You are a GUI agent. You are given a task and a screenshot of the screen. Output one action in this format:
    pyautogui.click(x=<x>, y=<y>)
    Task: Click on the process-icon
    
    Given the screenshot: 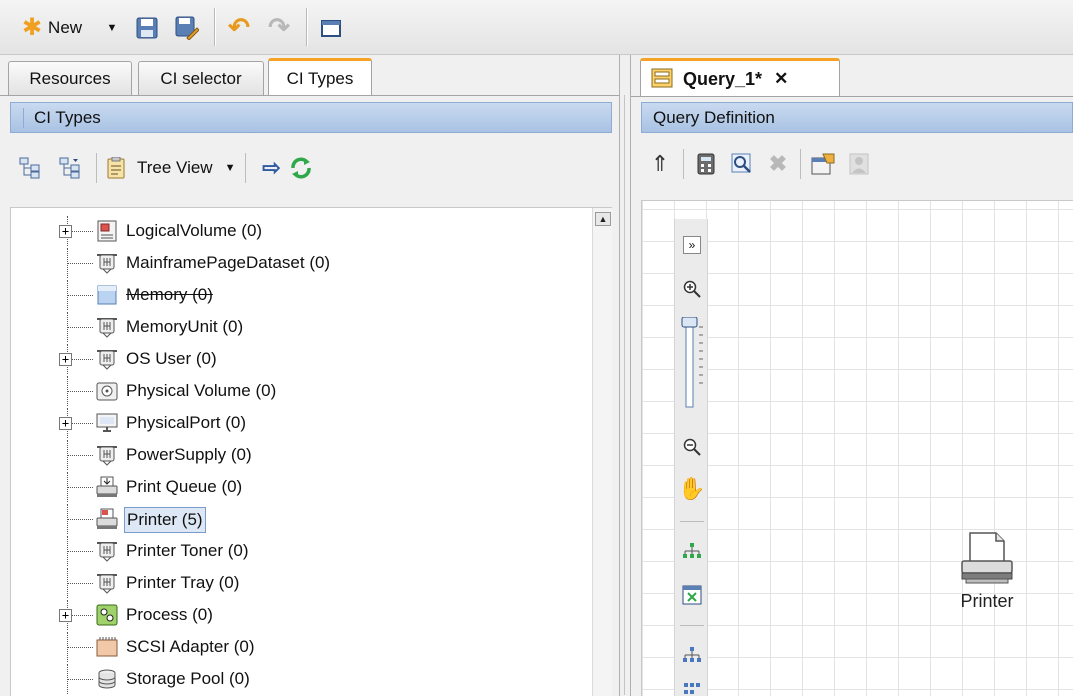 What is the action you would take?
    pyautogui.click(x=107, y=615)
    